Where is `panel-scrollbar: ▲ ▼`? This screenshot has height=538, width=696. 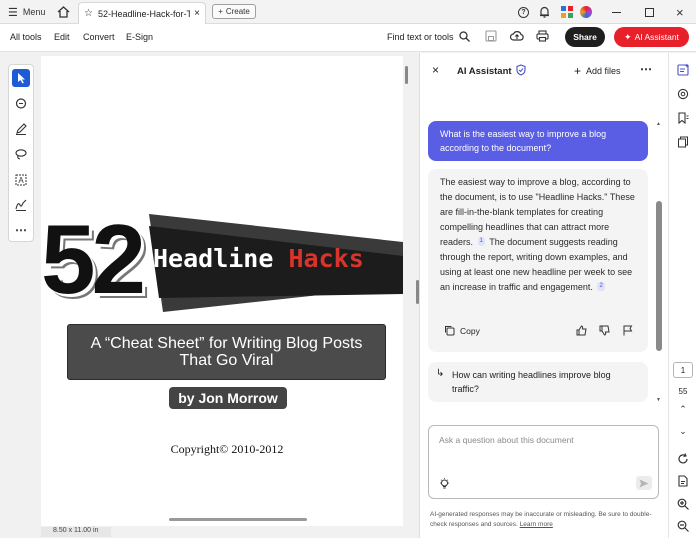 panel-scrollbar: ▲ ▼ is located at coordinates (659, 264).